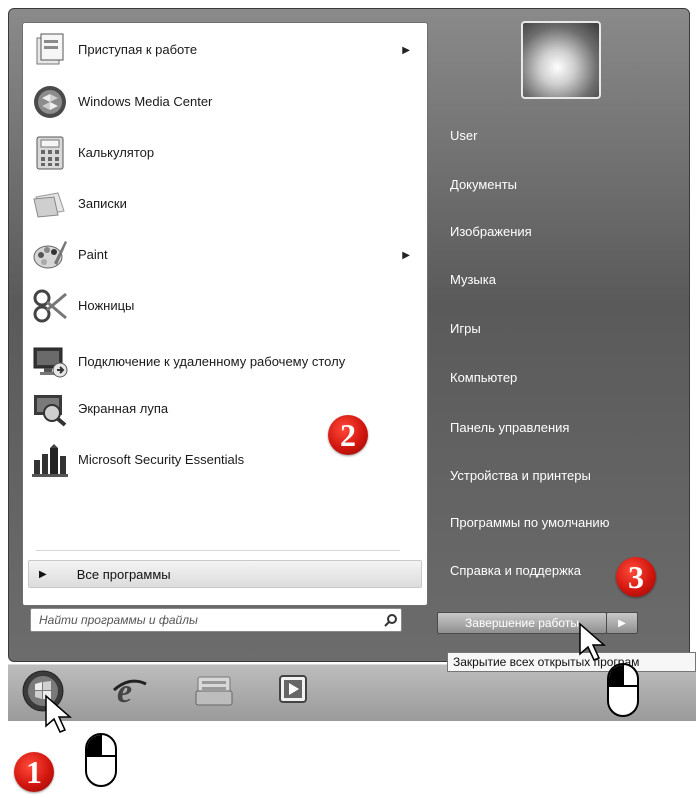  Describe the element at coordinates (145, 101) in the screenshot. I see `program-label: Windows Media Center` at that location.